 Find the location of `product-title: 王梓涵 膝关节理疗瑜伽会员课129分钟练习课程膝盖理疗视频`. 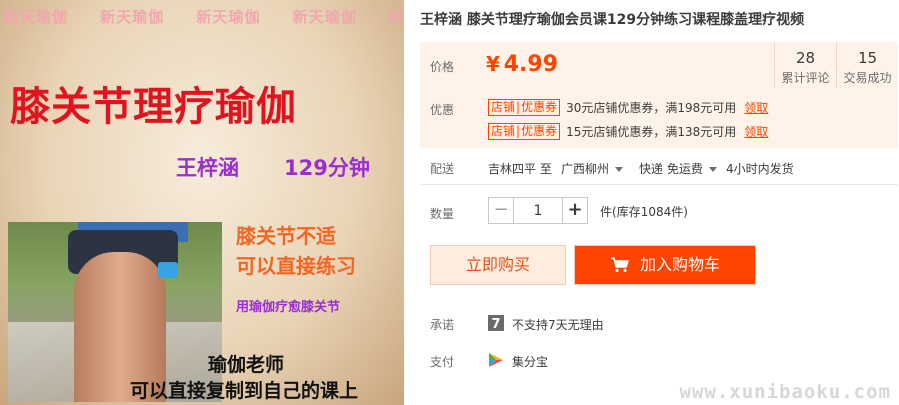

product-title: 王梓涵 膝关节理疗瑜伽会员课129分钟练习课程膝盖理疗视频 is located at coordinates (612, 20).